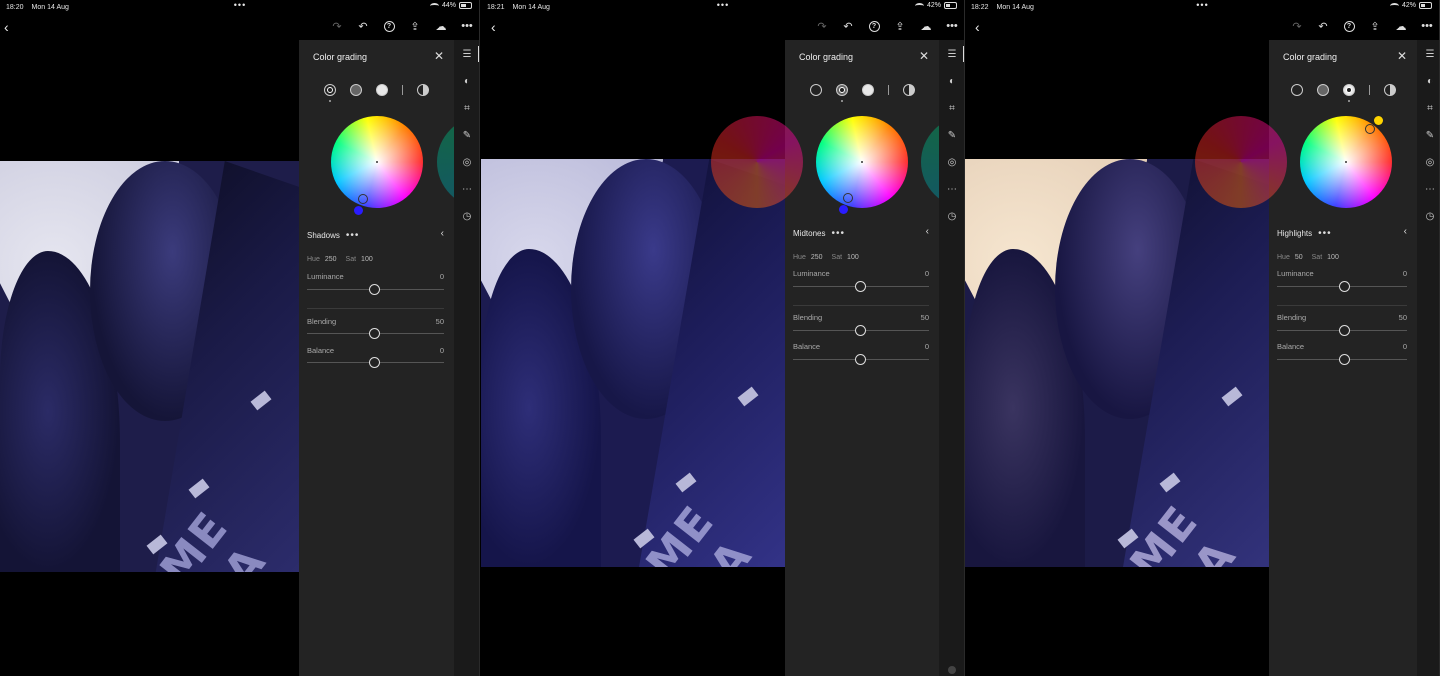 The image size is (1440, 676). Describe the element at coordinates (377, 162) in the screenshot. I see `shadows-color-wheel` at that location.